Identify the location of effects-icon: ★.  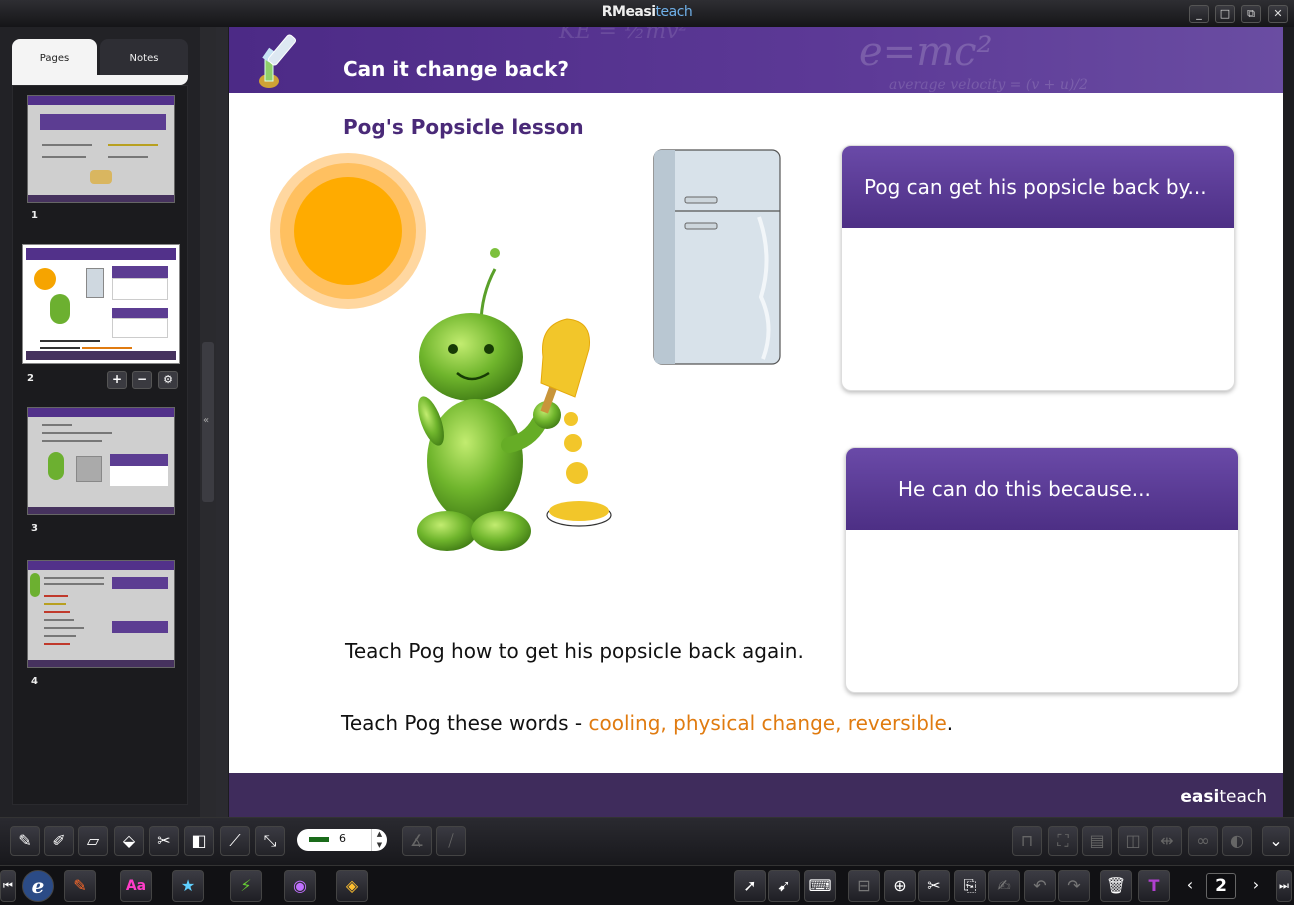
(188, 886).